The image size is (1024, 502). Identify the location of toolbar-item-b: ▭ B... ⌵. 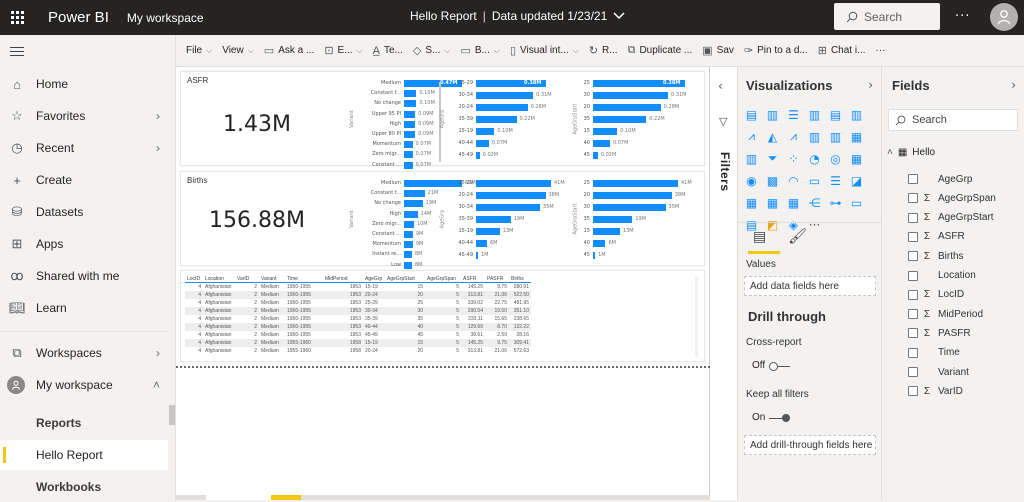
(480, 50).